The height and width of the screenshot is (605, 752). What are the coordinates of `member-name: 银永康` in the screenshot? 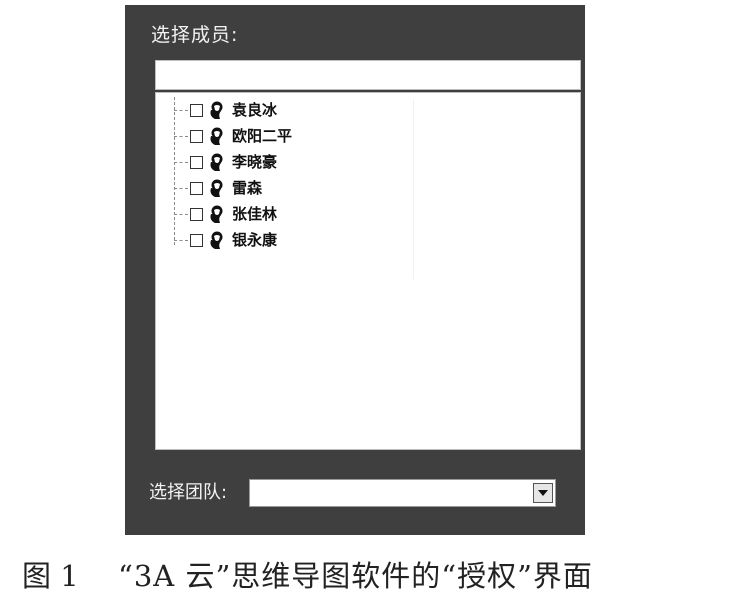 It's located at (255, 240).